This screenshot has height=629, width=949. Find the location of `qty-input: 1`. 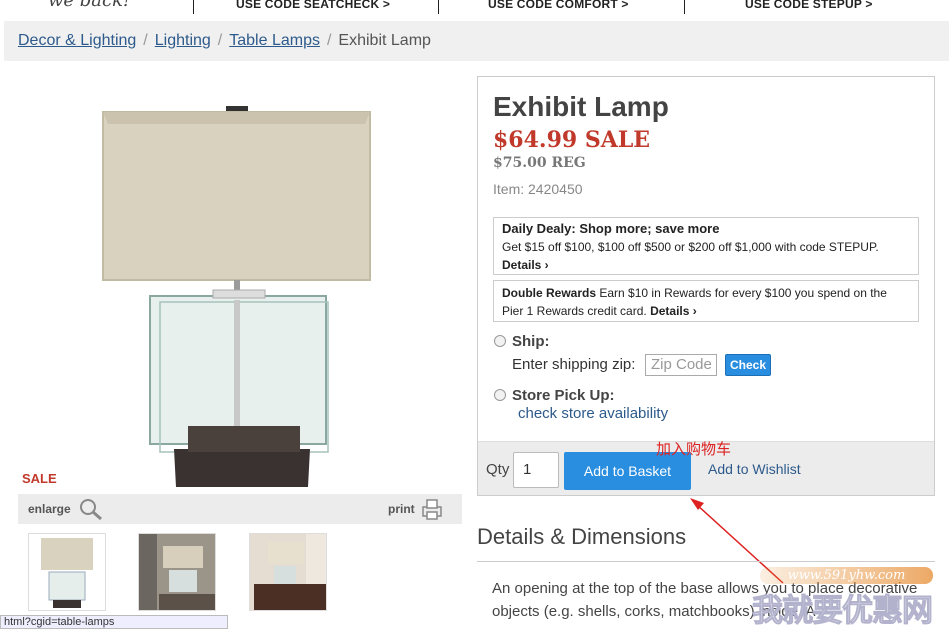

qty-input: 1 is located at coordinates (536, 470).